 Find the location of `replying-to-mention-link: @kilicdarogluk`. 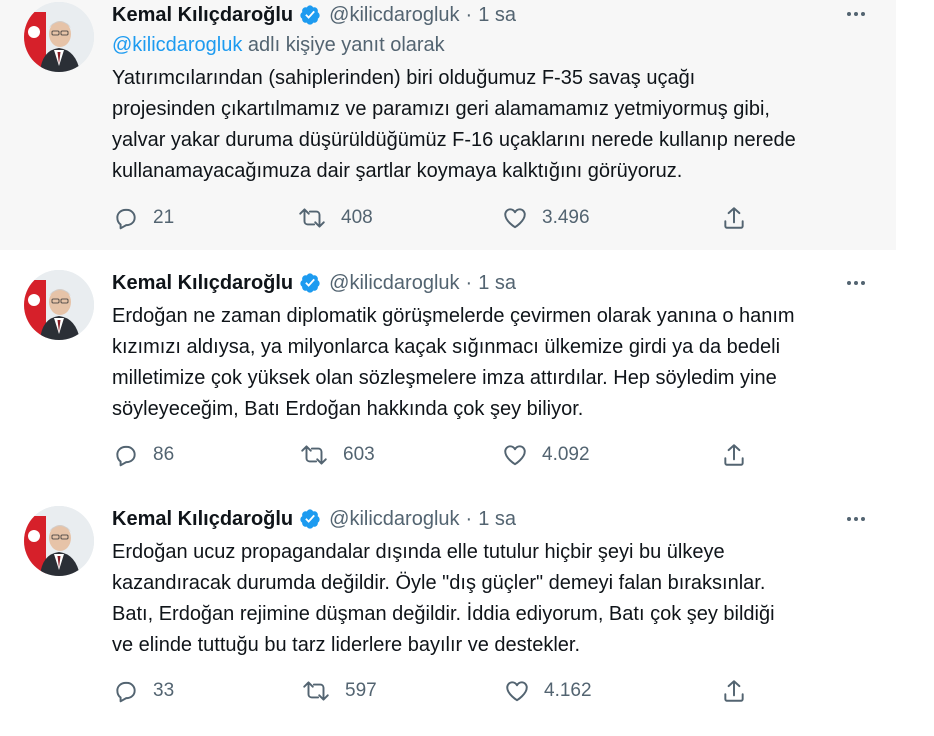

replying-to-mention-link: @kilicdarogluk is located at coordinates (177, 45).